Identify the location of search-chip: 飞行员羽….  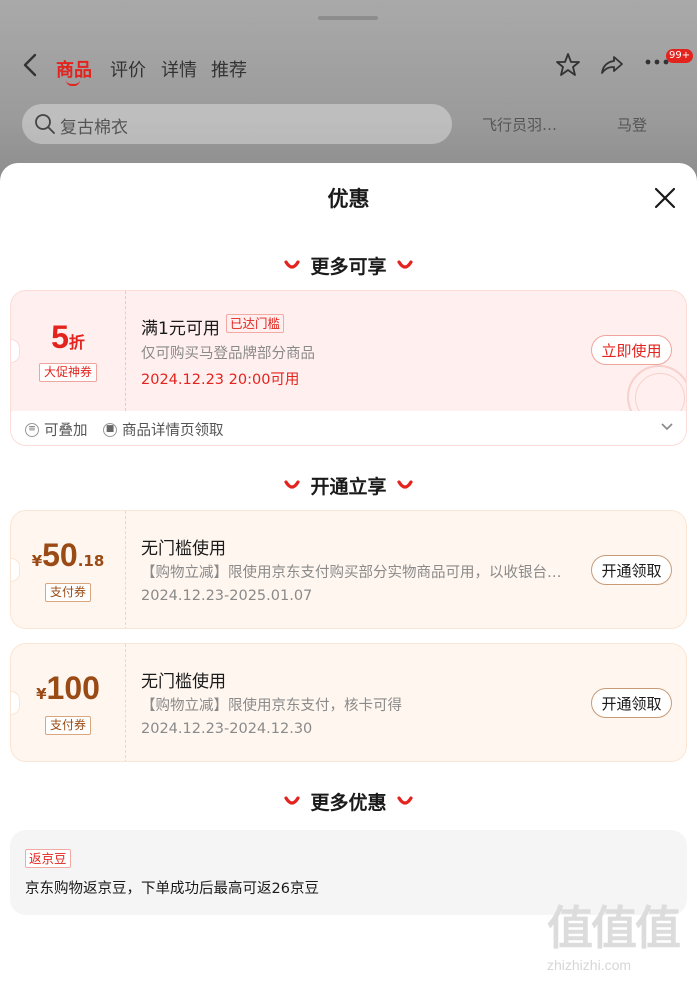
(519, 124).